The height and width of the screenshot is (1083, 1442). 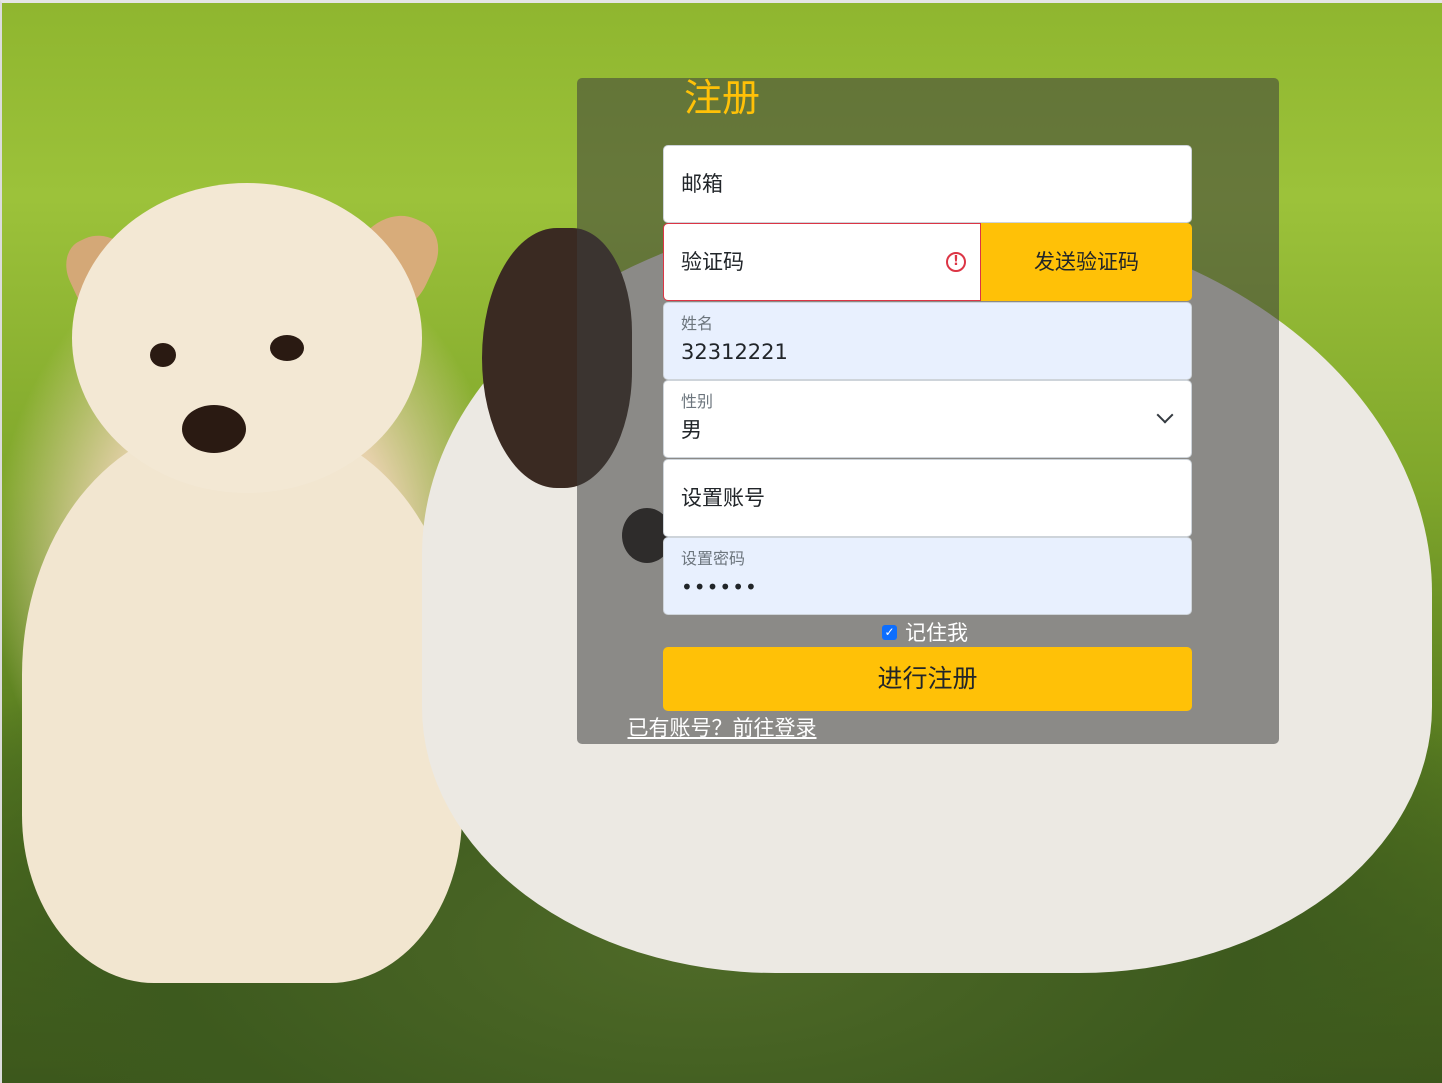 I want to click on page-title: 注册, so click(x=721, y=98).